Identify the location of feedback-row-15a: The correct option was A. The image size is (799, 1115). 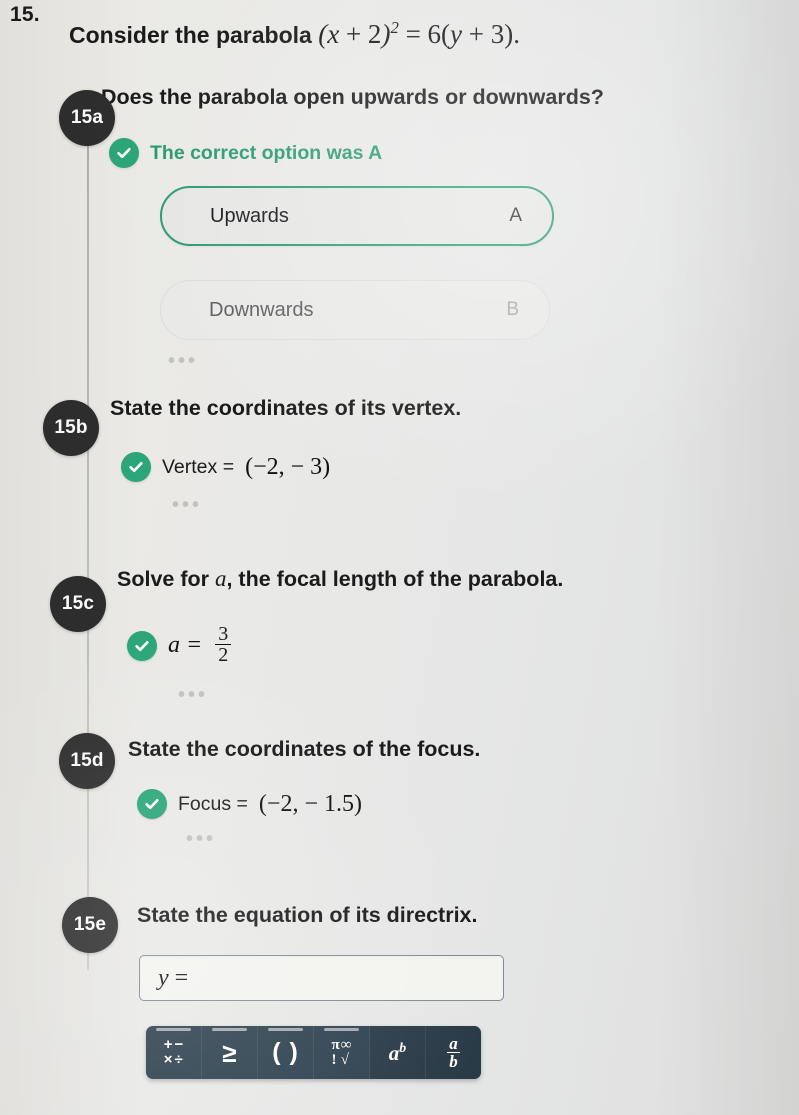
(245, 153).